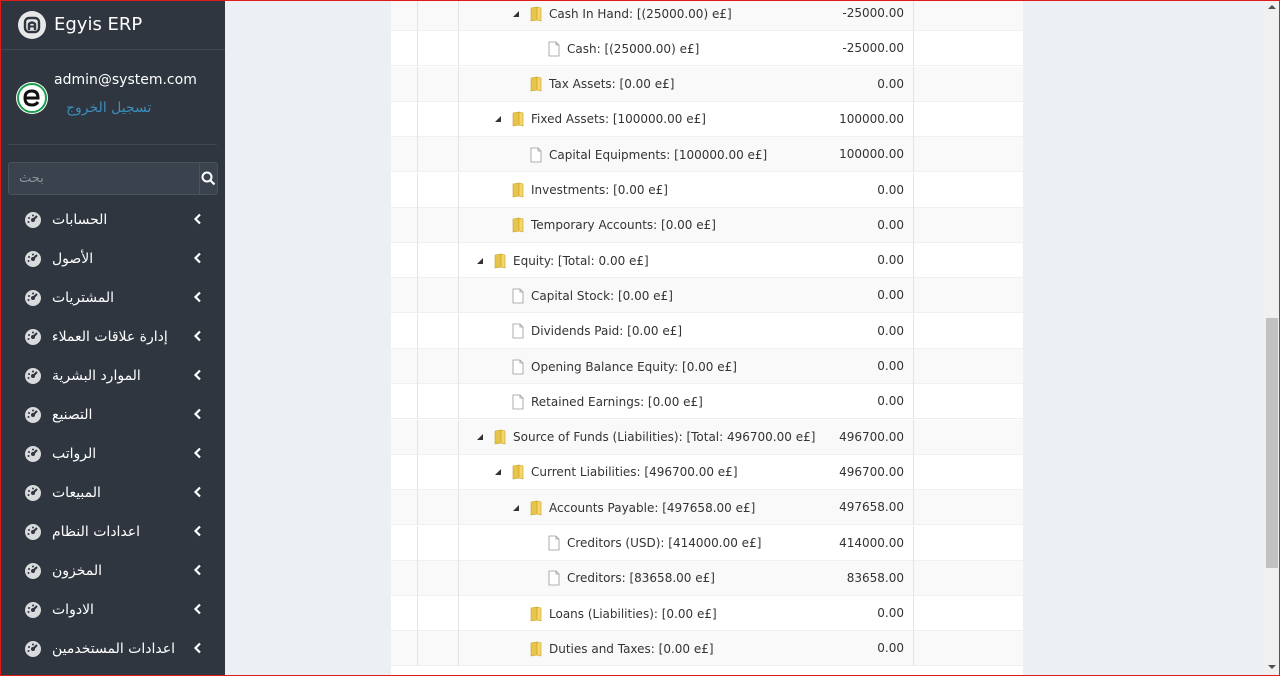 The height and width of the screenshot is (676, 1280). Describe the element at coordinates (707, 296) in the screenshot. I see `tree-row: Capital Stock: [0.00 e£] 0.00` at that location.